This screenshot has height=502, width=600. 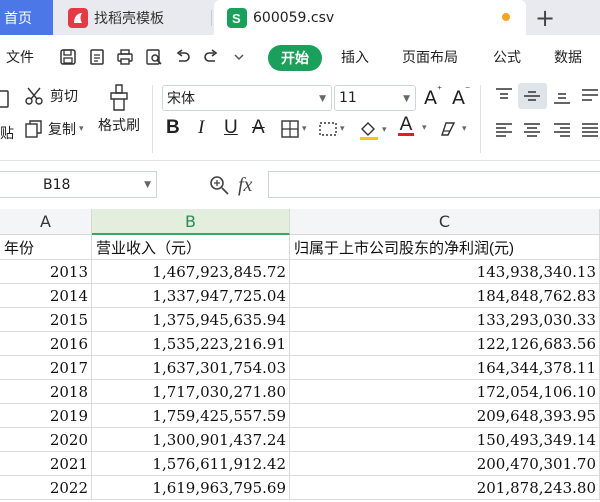 I want to click on cell-net-profit: 133,293,030.33, so click(x=445, y=320).